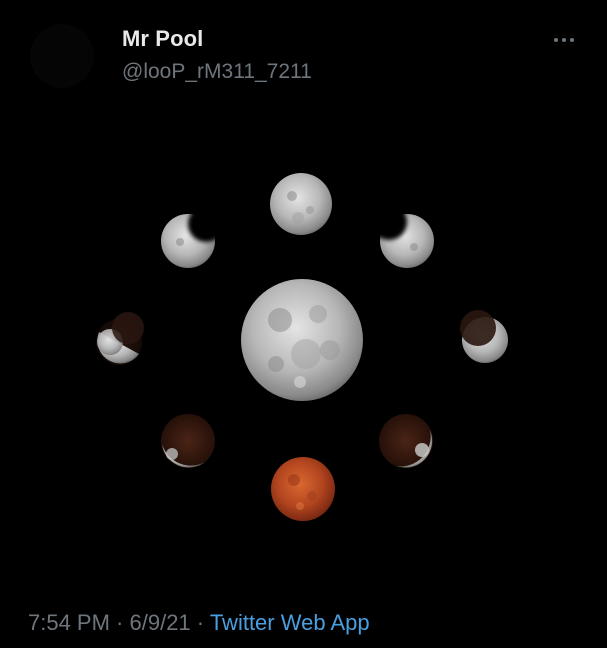  I want to click on moon-phase-lower-left, so click(188, 441).